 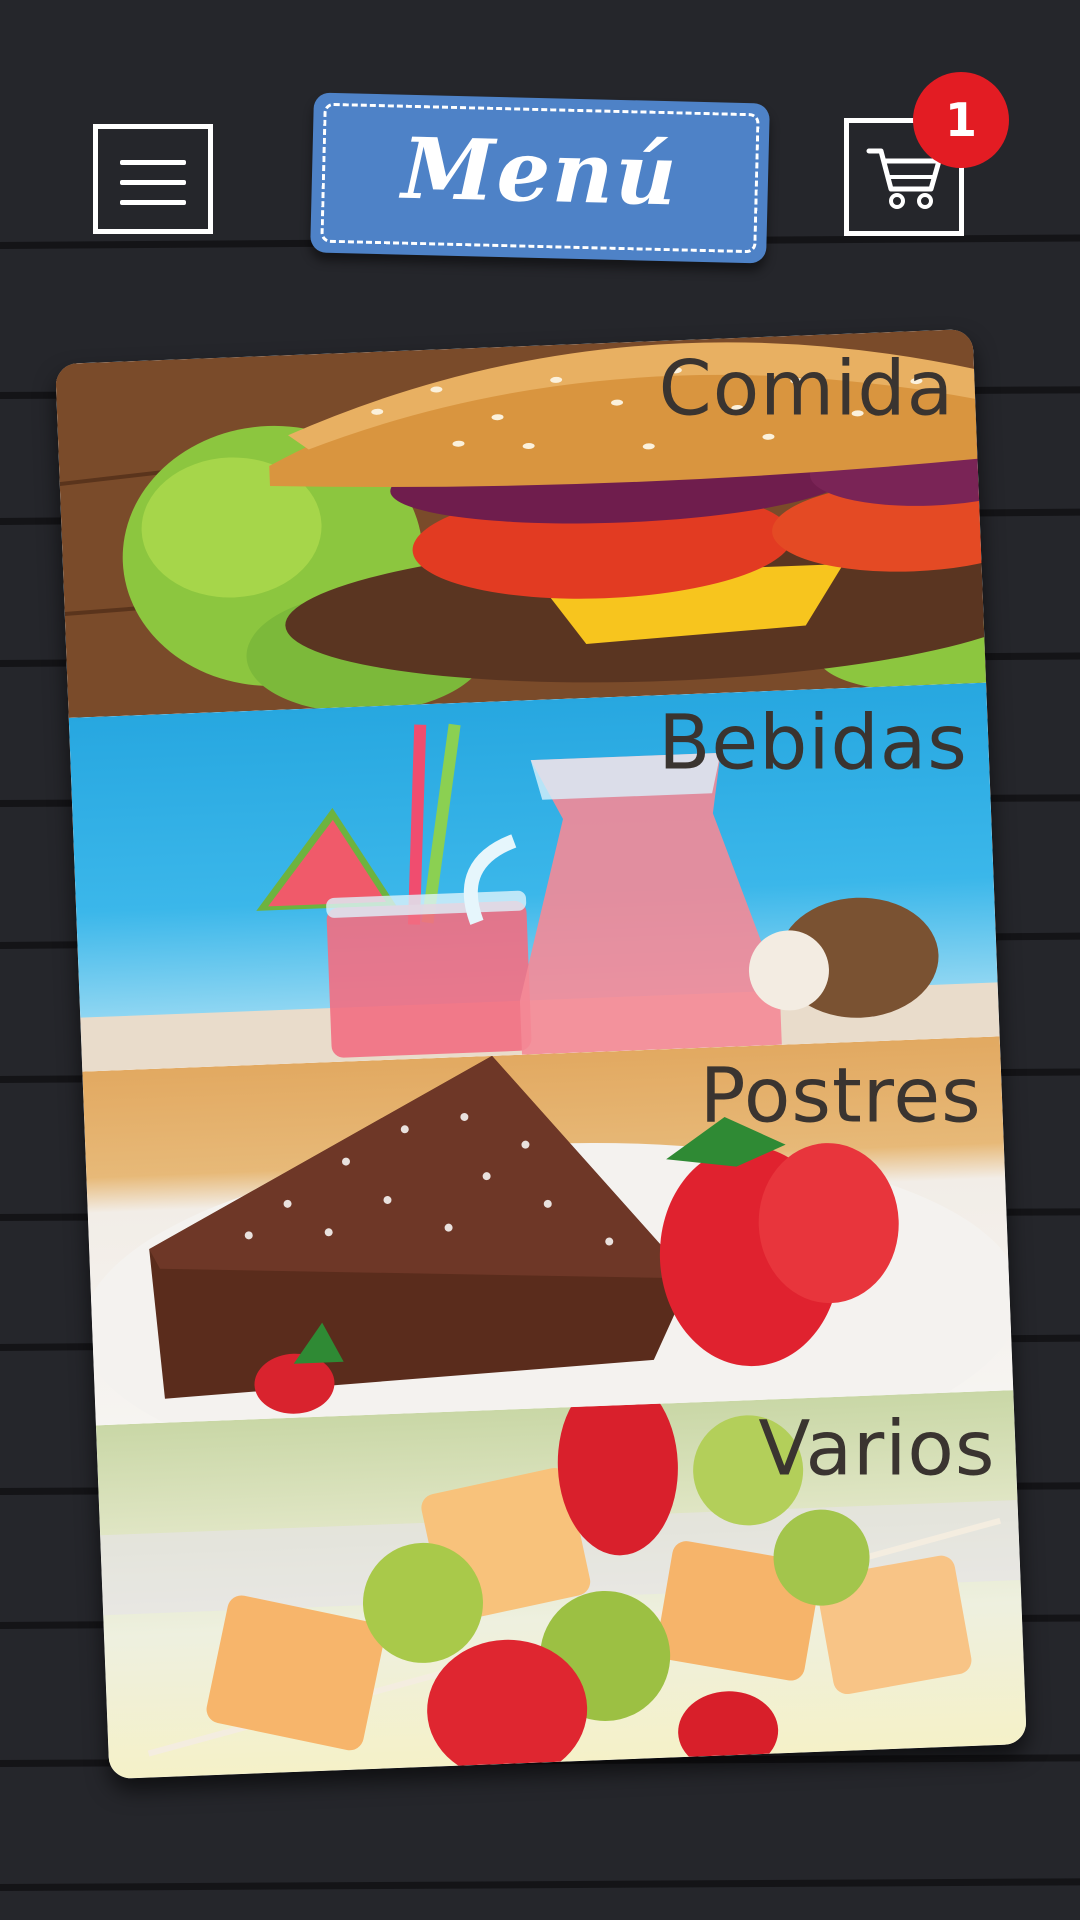 What do you see at coordinates (961, 120) in the screenshot?
I see `cart-count-badge: 1` at bounding box center [961, 120].